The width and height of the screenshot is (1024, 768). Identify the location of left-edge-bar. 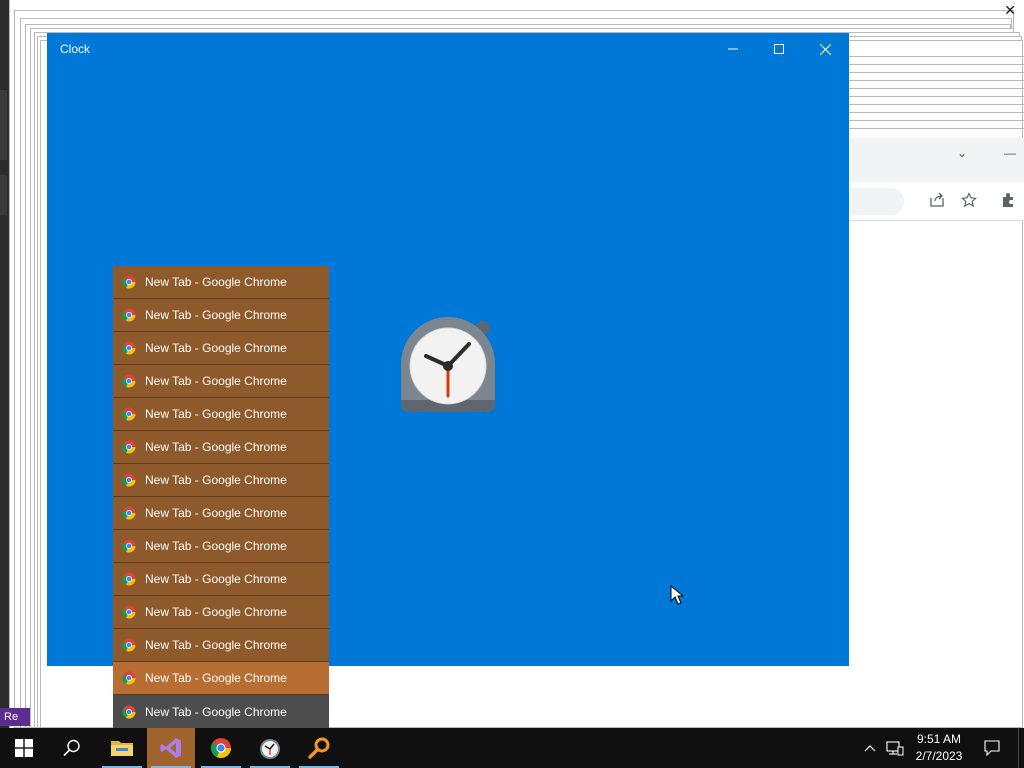
(4, 364).